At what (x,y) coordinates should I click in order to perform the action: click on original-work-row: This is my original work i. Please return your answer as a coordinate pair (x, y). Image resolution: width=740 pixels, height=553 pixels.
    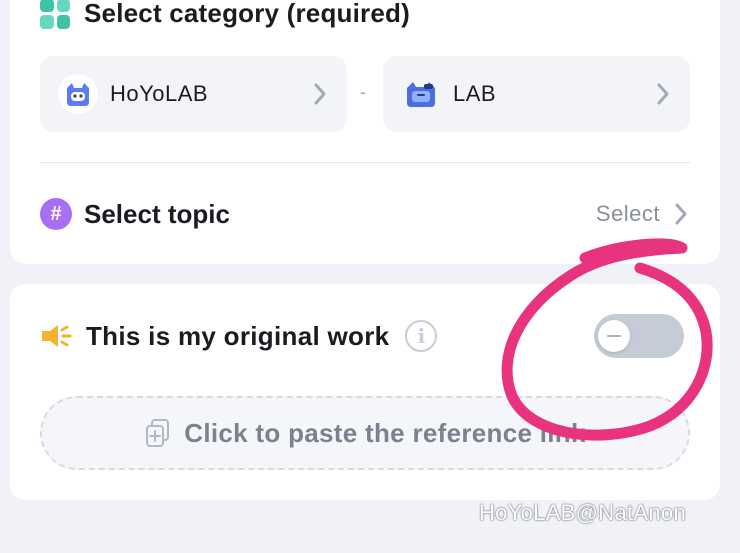
    Looking at the image, I should click on (365, 336).